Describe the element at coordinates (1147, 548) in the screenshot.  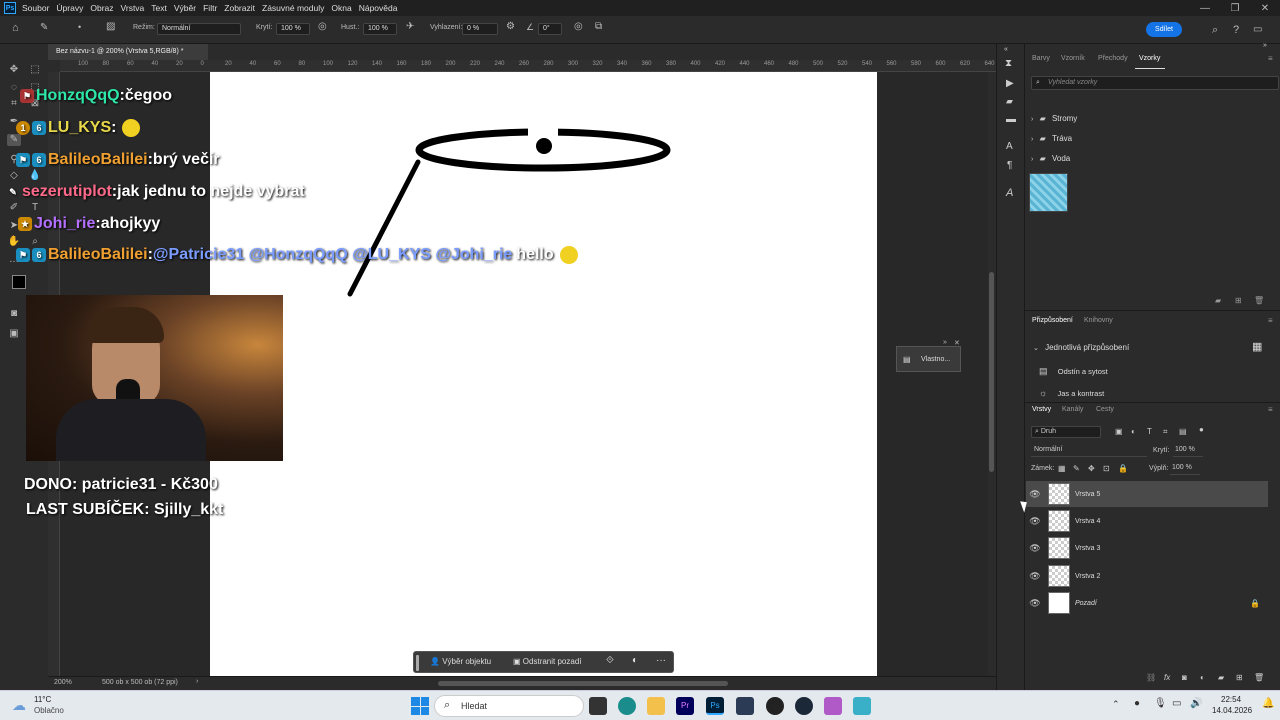
I see `layer-row: 👁 Vrstva 3` at that location.